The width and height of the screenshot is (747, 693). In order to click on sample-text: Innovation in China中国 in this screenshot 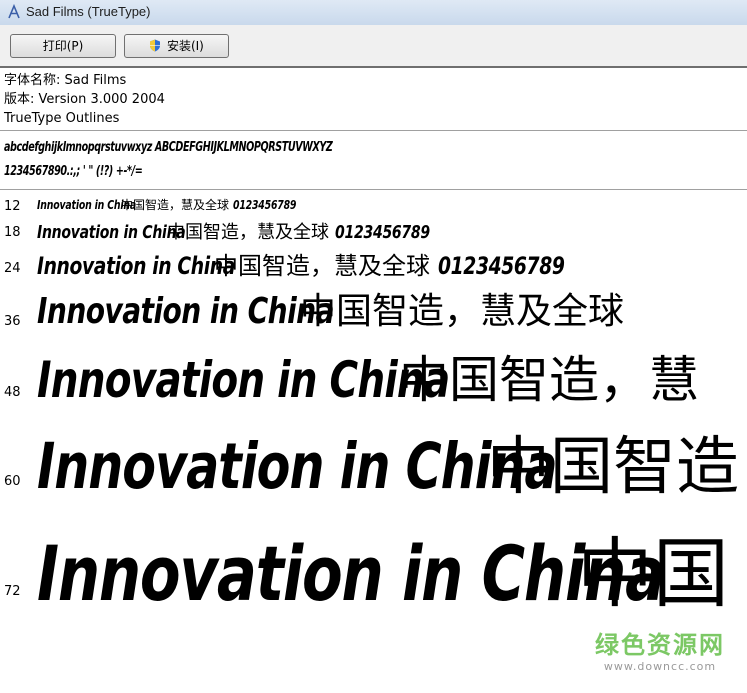, I will do `click(383, 566)`.